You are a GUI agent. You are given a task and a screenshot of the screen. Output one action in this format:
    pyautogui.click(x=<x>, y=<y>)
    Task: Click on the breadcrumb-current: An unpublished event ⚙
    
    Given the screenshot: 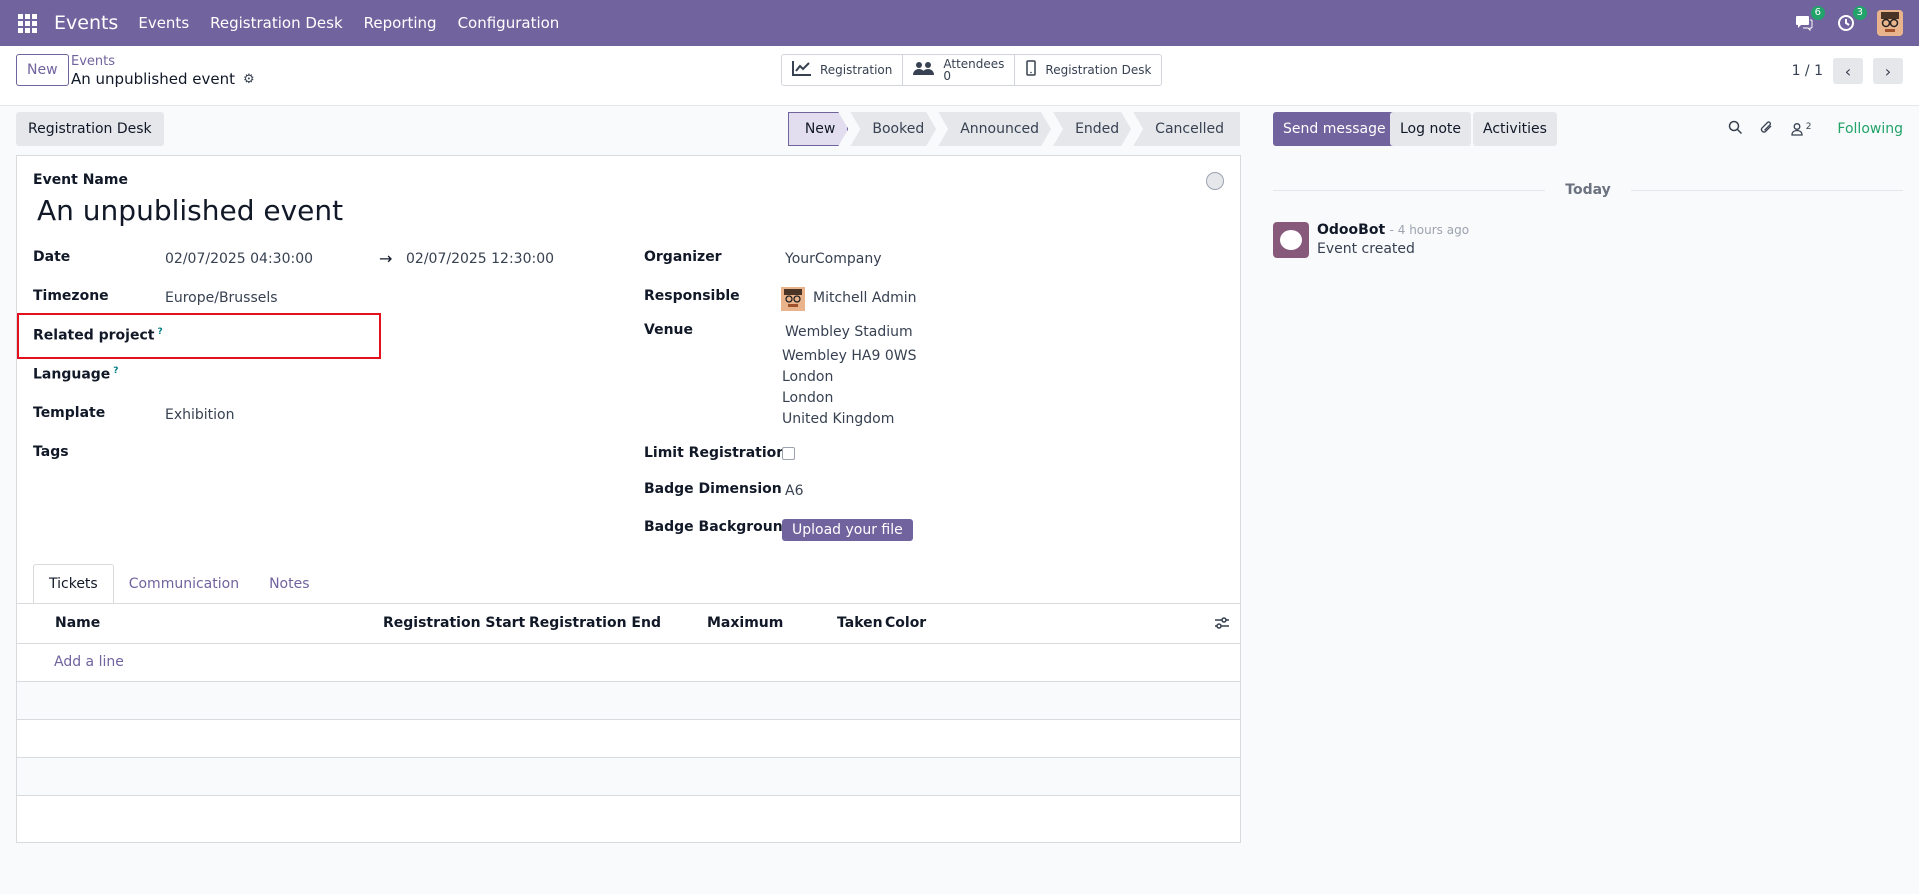 What is the action you would take?
    pyautogui.click(x=163, y=79)
    